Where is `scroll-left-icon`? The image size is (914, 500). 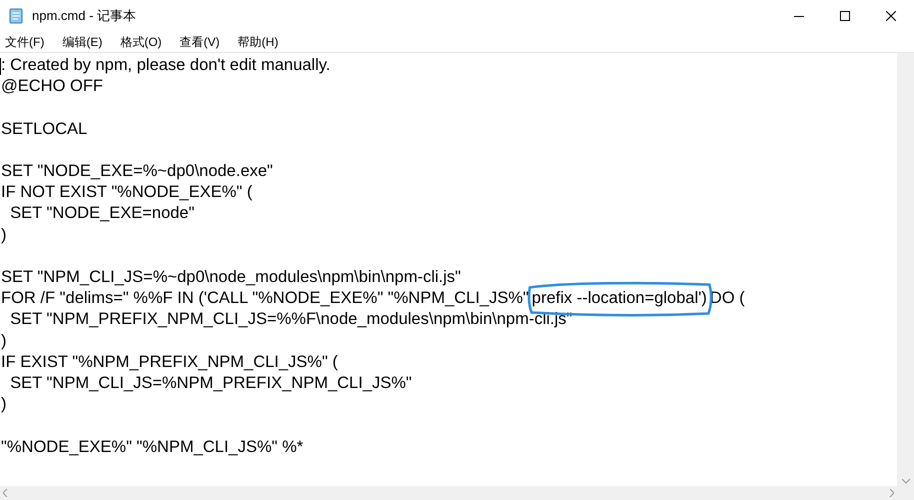 scroll-left-icon is located at coordinates (5, 493).